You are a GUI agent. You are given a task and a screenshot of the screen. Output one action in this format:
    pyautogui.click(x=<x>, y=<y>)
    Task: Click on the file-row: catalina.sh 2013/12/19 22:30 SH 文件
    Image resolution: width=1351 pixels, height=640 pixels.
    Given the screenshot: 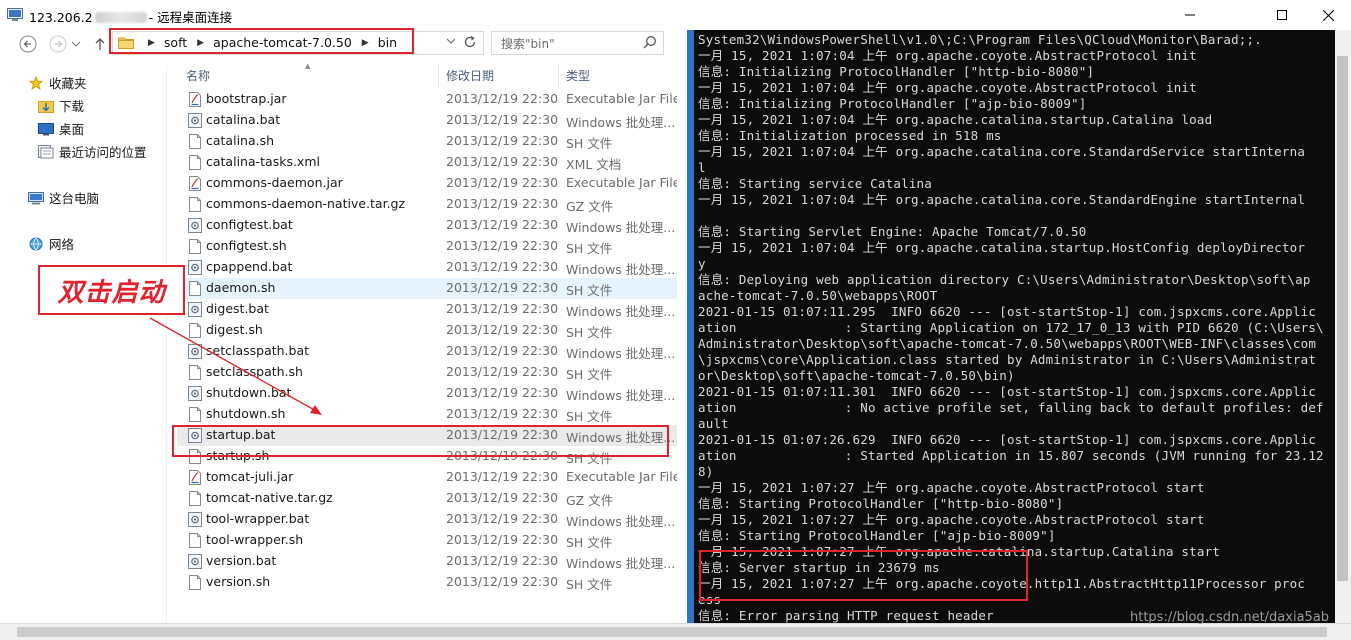 What is the action you would take?
    pyautogui.click(x=427, y=141)
    